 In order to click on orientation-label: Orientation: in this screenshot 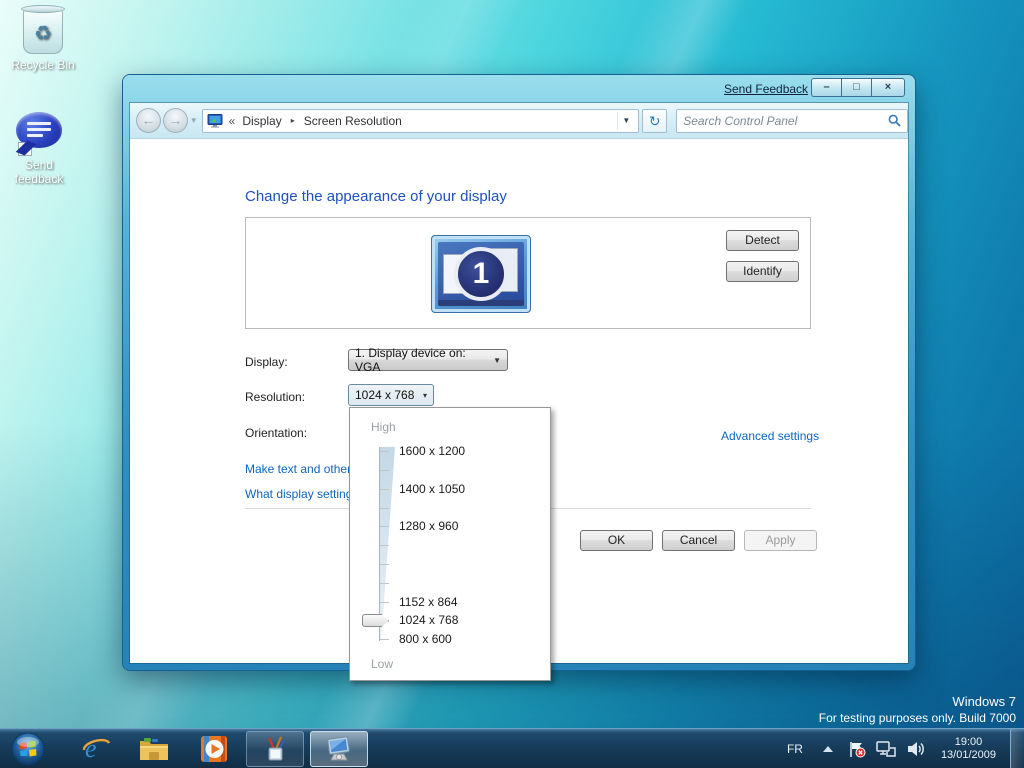, I will do `click(276, 433)`.